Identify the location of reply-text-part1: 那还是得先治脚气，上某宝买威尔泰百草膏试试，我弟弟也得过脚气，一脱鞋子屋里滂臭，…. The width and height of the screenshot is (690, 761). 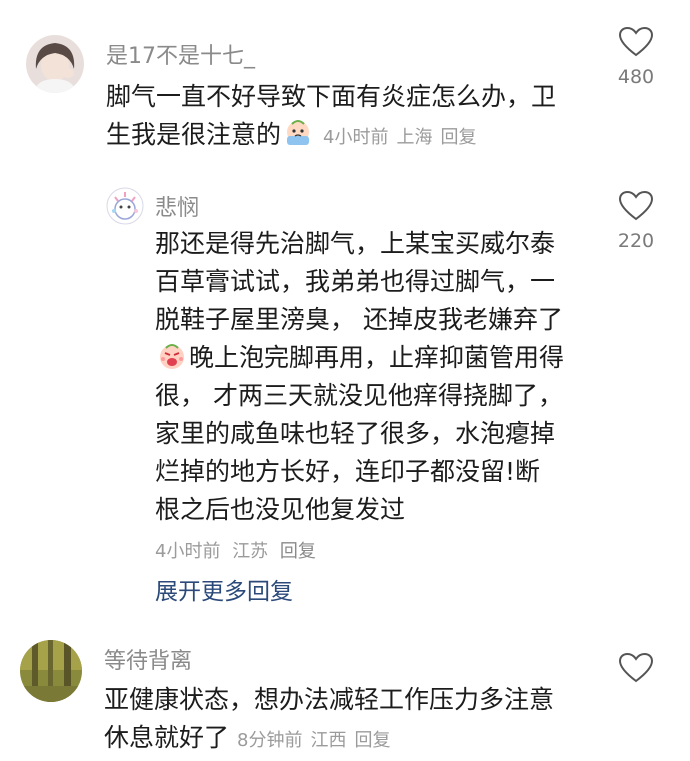
(359, 281).